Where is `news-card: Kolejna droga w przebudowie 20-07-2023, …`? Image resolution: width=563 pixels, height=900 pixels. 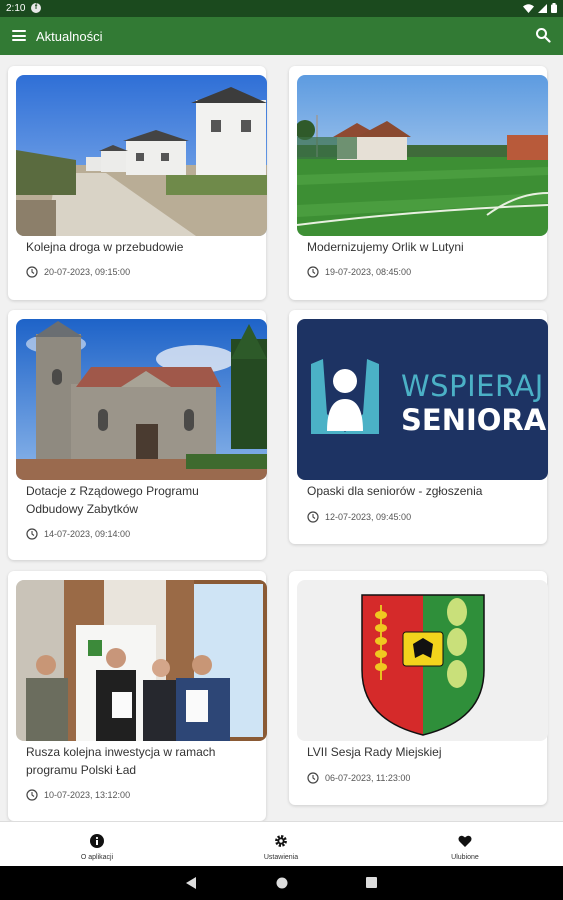
news-card: Kolejna droga w przebudowie 20-07-2023, … is located at coordinates (137, 183).